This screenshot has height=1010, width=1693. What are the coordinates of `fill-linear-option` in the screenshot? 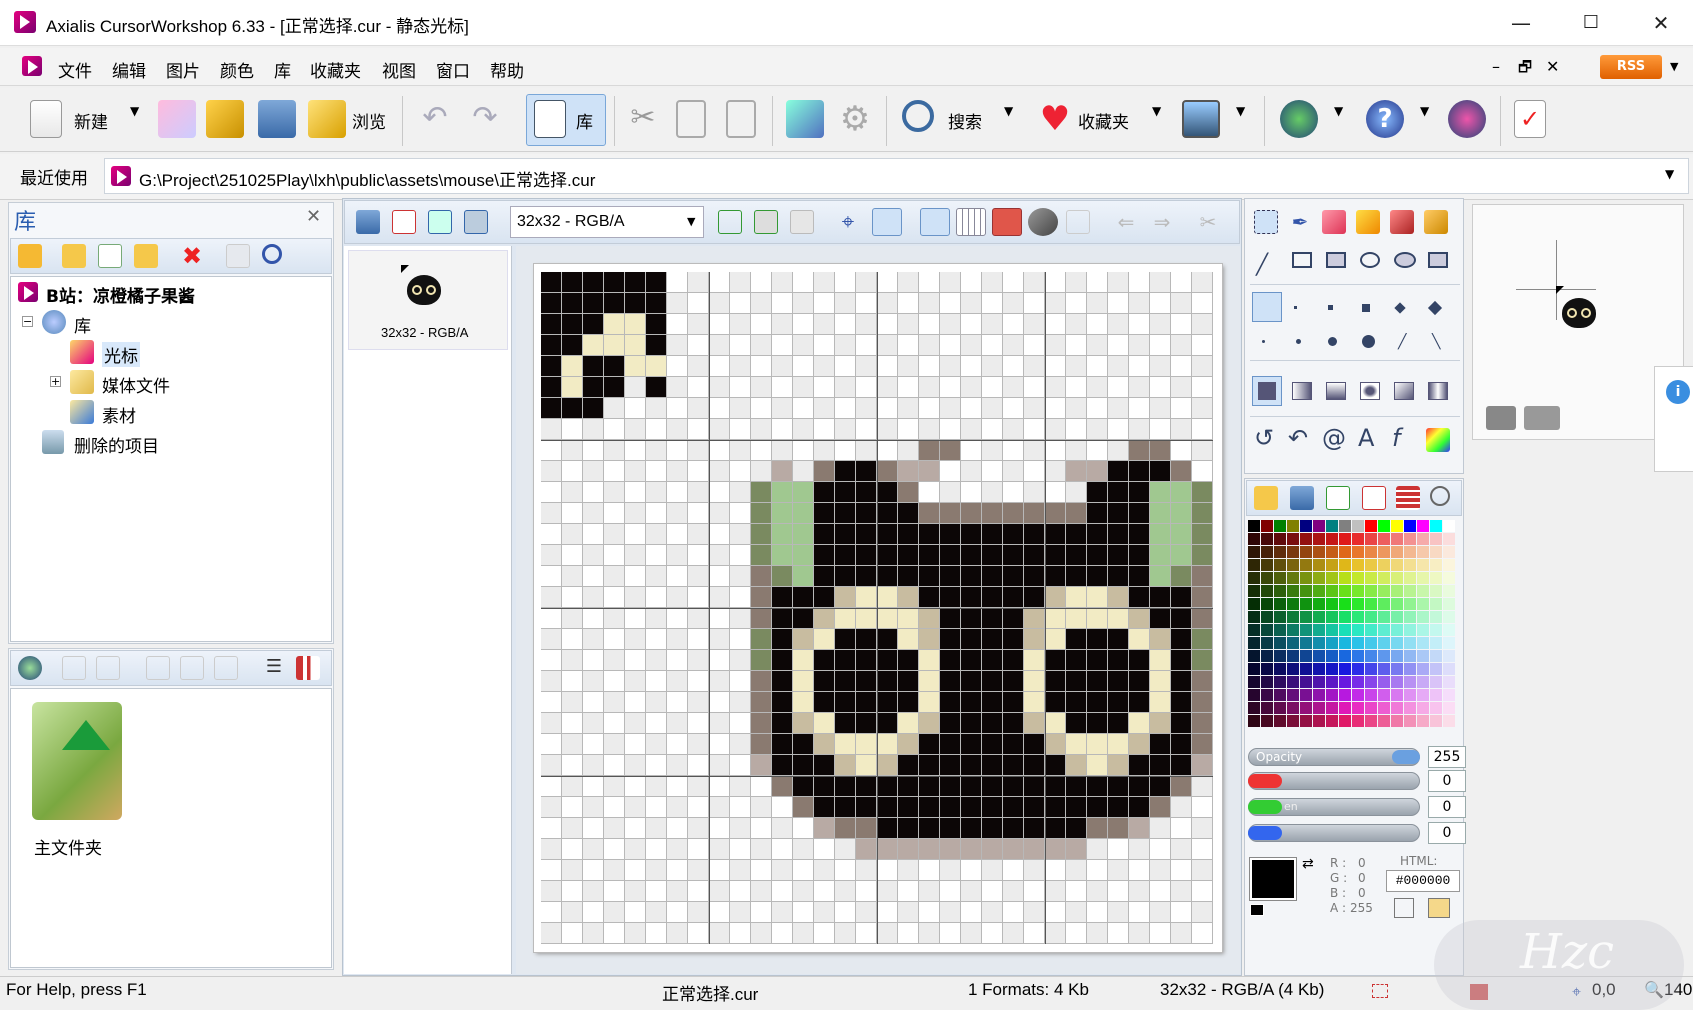 It's located at (1302, 391).